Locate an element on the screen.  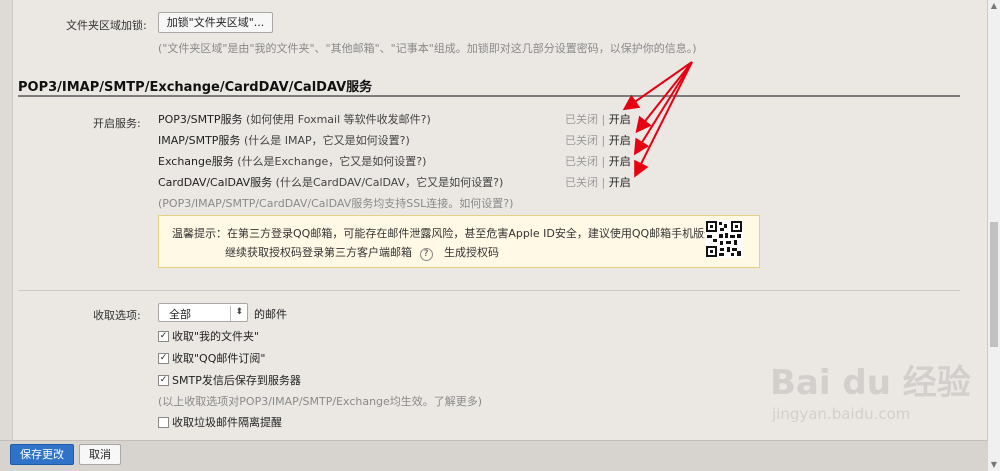
service-row-imap: IMAP/SMTP服务 (什么是 IMAP，它又是如何设置?) is located at coordinates (284, 140).